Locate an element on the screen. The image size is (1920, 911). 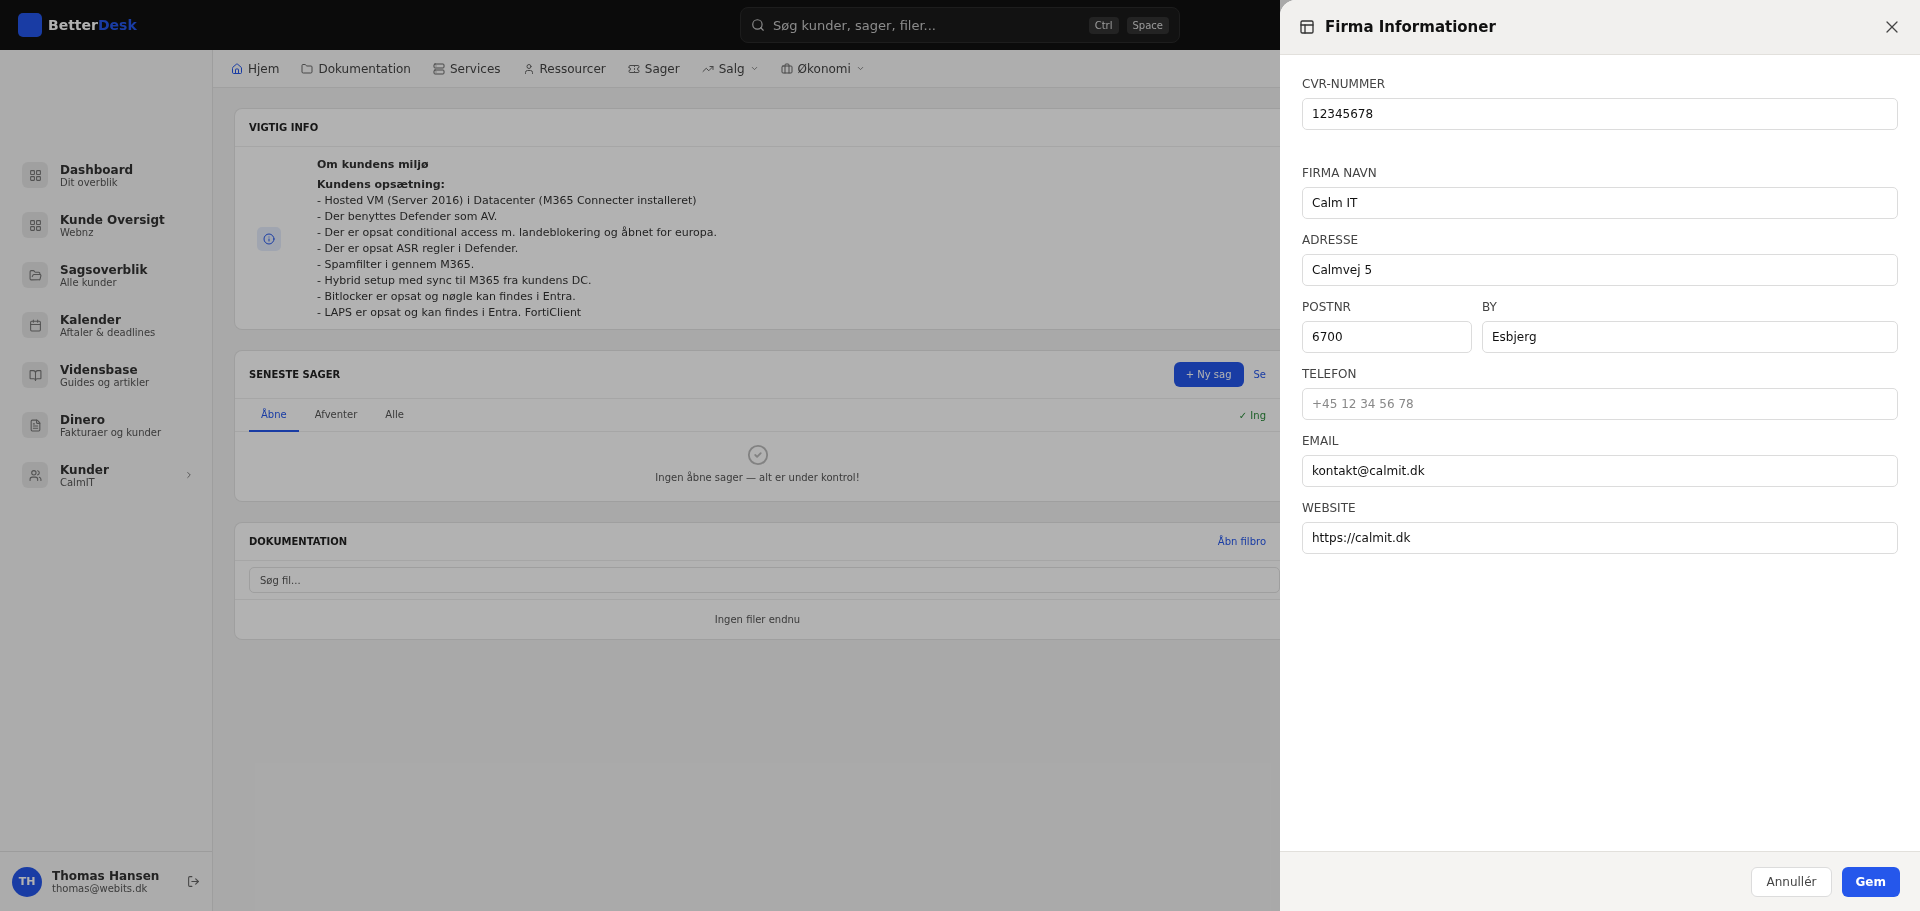
empty-message: Ingen åbne sager — alt er under kontrol! is located at coordinates (757, 477).